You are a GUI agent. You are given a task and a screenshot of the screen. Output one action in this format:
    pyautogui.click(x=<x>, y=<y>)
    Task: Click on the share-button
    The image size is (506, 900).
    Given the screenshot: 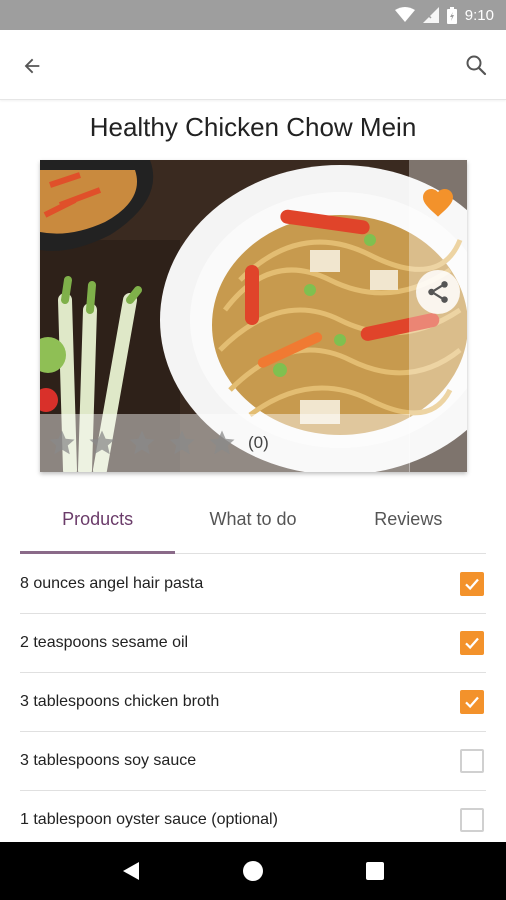 What is the action you would take?
    pyautogui.click(x=438, y=292)
    